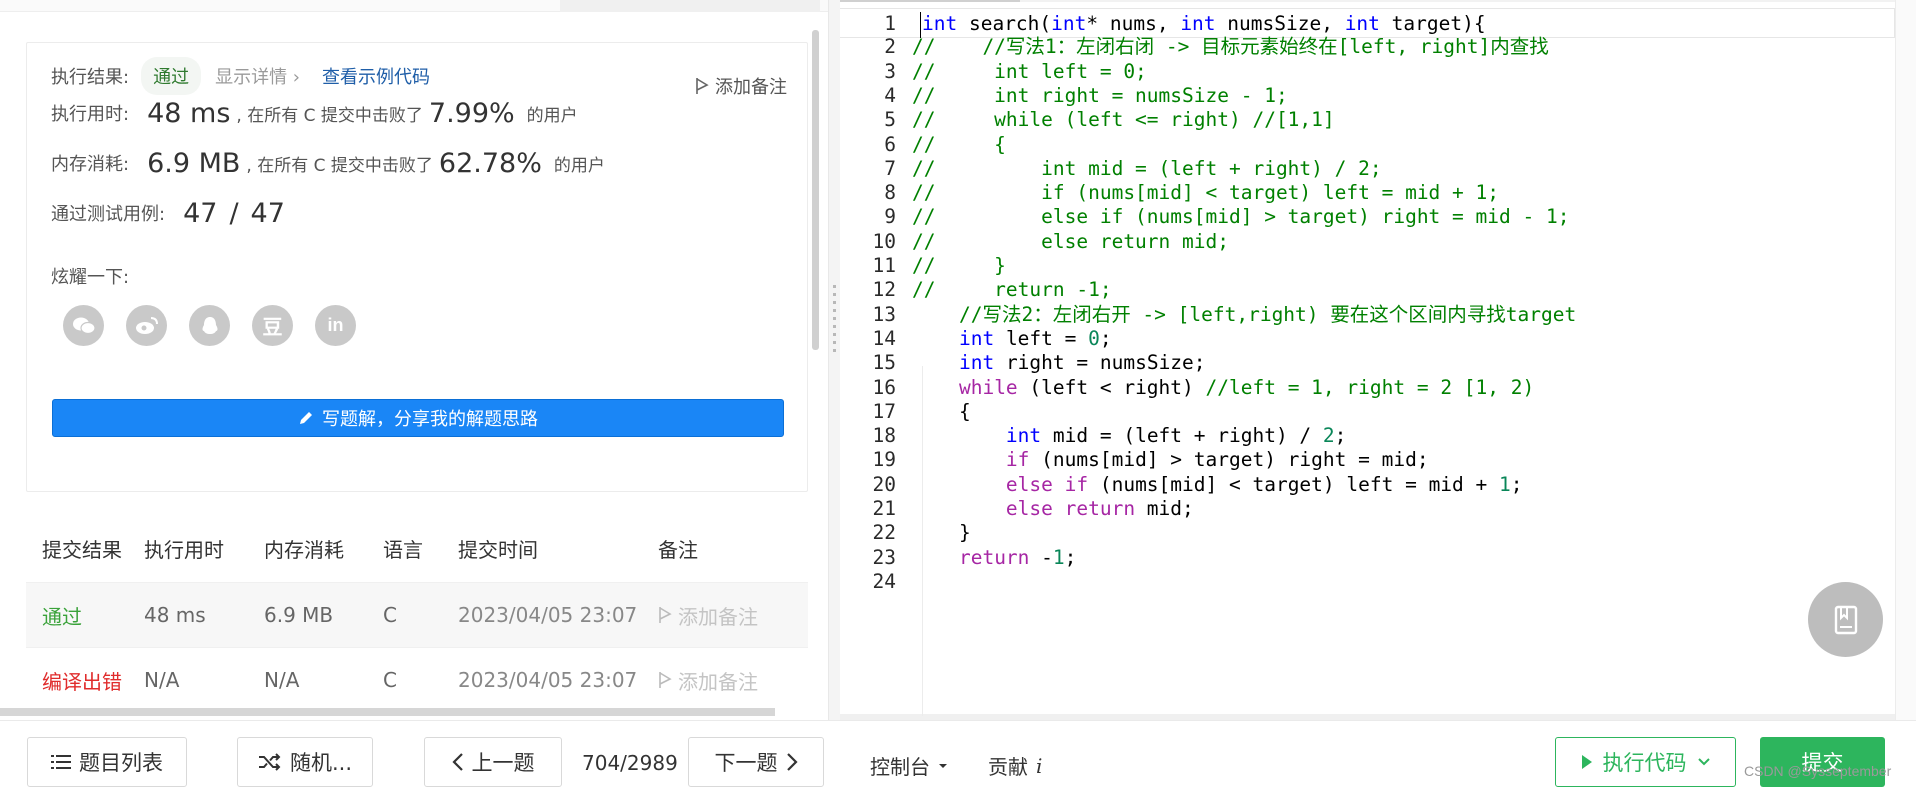 The height and width of the screenshot is (792, 1916). What do you see at coordinates (417, 614) in the screenshot?
I see `table-row: 通过 48 ms 6.9 MB C 2023/04/05 23:07 添加备注` at bounding box center [417, 614].